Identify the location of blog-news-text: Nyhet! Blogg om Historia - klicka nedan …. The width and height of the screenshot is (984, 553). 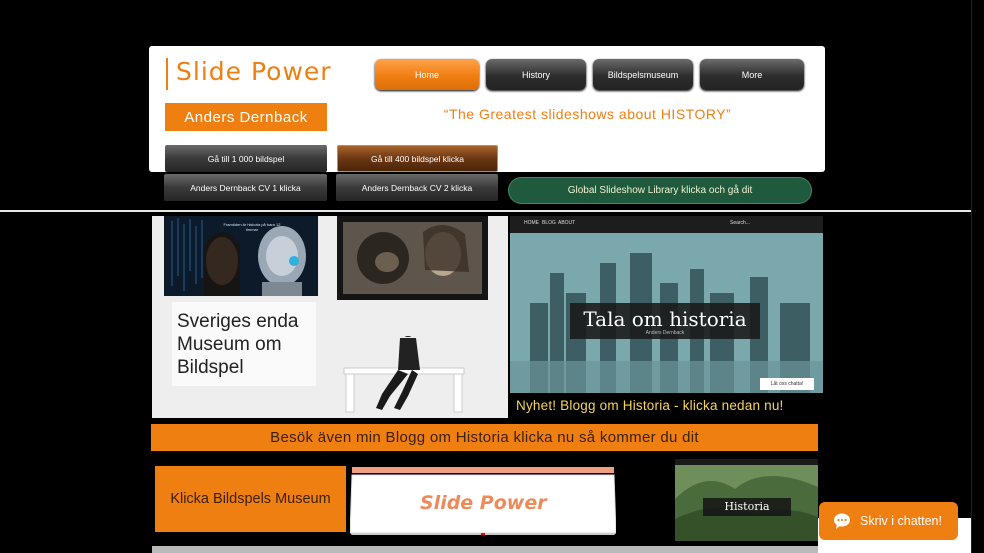
(650, 405).